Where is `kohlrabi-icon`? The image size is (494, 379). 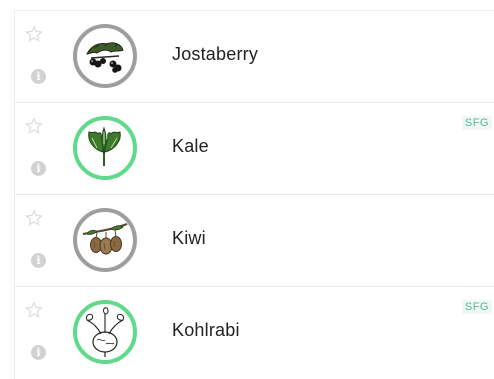 kohlrabi-icon is located at coordinates (105, 332).